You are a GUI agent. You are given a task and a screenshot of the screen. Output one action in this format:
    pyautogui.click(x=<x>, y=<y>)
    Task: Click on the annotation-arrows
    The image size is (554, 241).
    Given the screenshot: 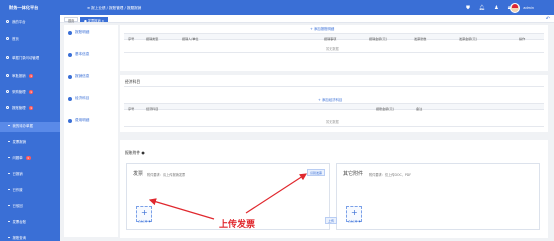 What is the action you would take?
    pyautogui.click(x=228, y=196)
    